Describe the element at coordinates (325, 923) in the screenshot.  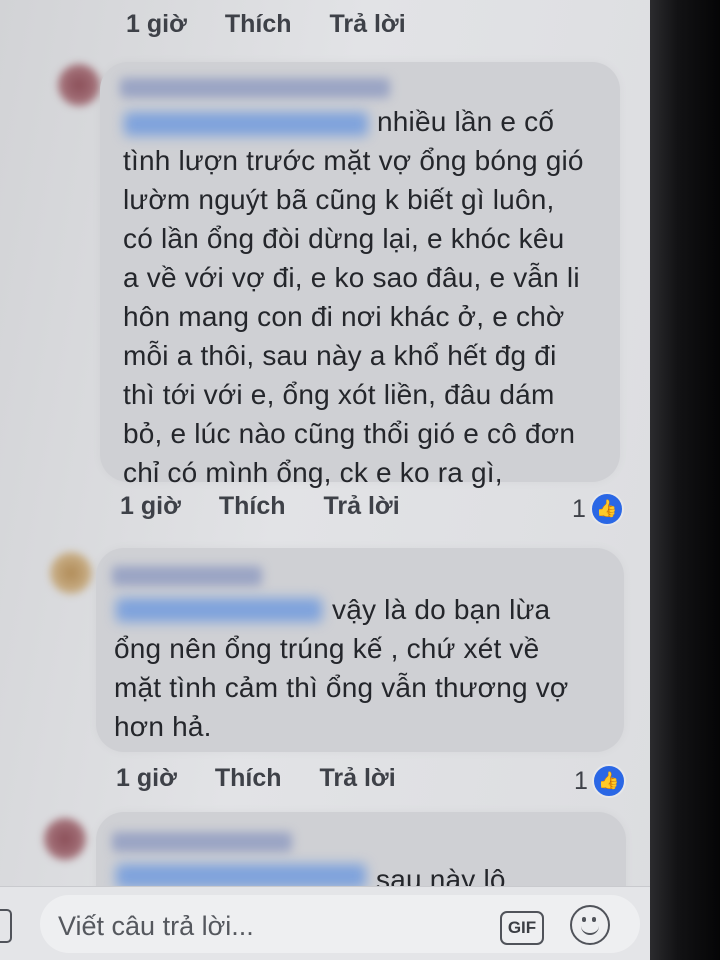
I see `reply-bar: Viết câu trả lời... GIF` at that location.